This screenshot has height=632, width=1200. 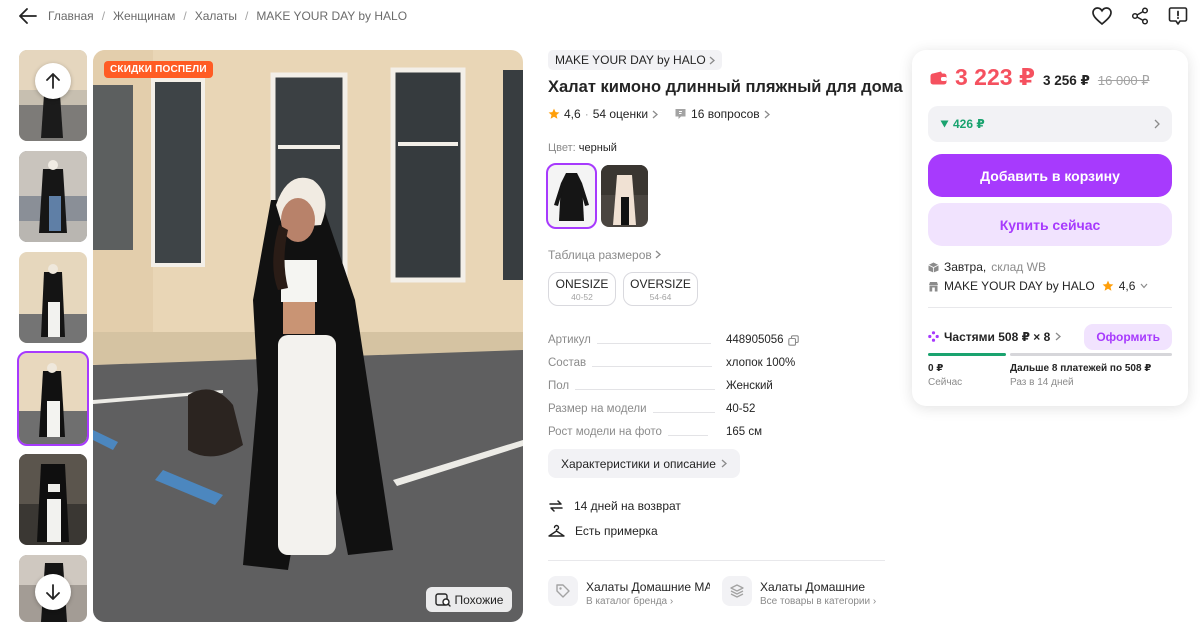 I want to click on color-label: Цвет: черный, so click(x=582, y=148).